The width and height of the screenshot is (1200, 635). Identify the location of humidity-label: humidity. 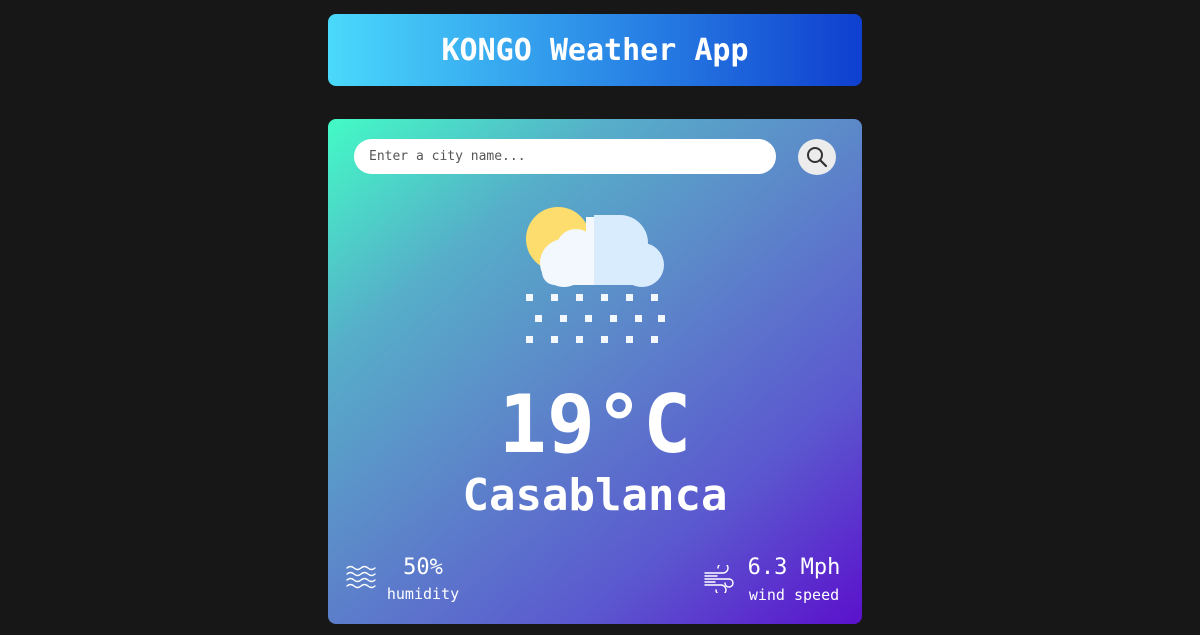
(423, 594).